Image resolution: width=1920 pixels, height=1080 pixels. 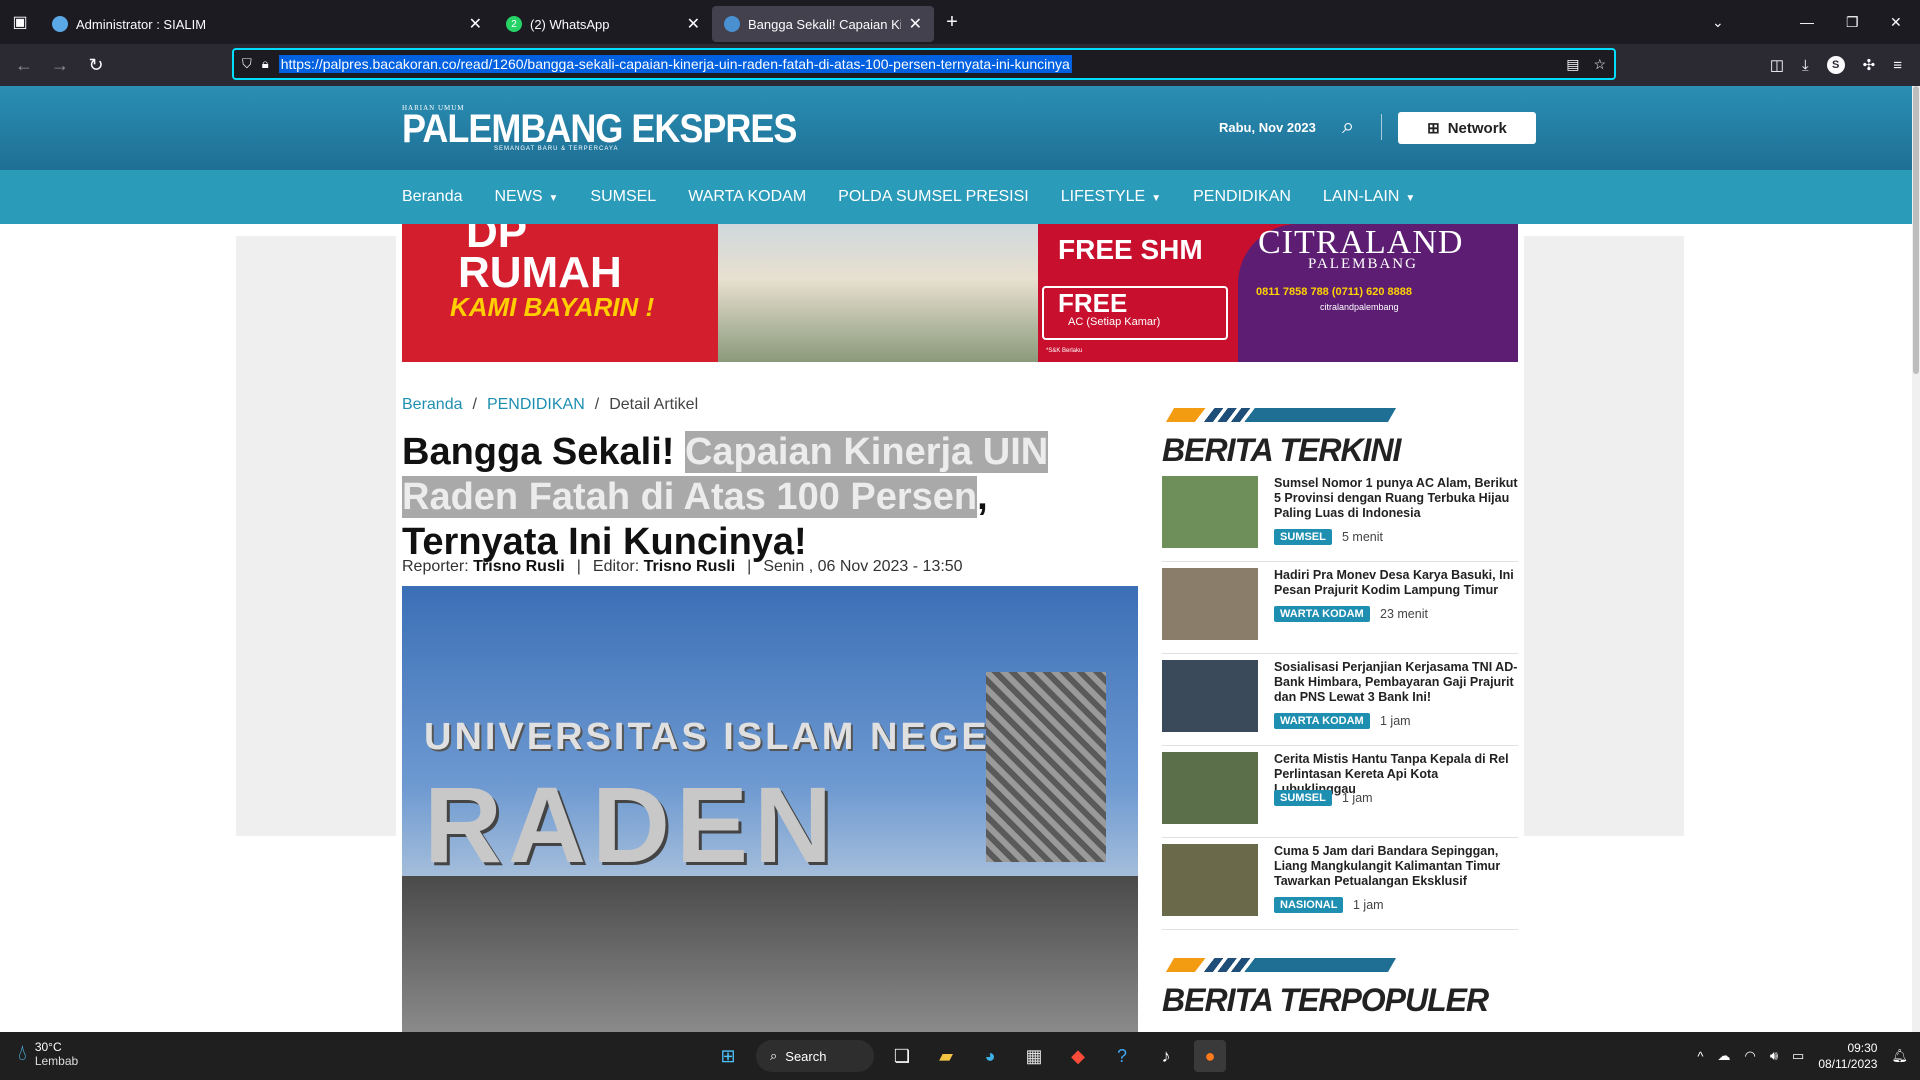 I want to click on taskbar-search: ⌕ Search, so click(x=815, y=1056).